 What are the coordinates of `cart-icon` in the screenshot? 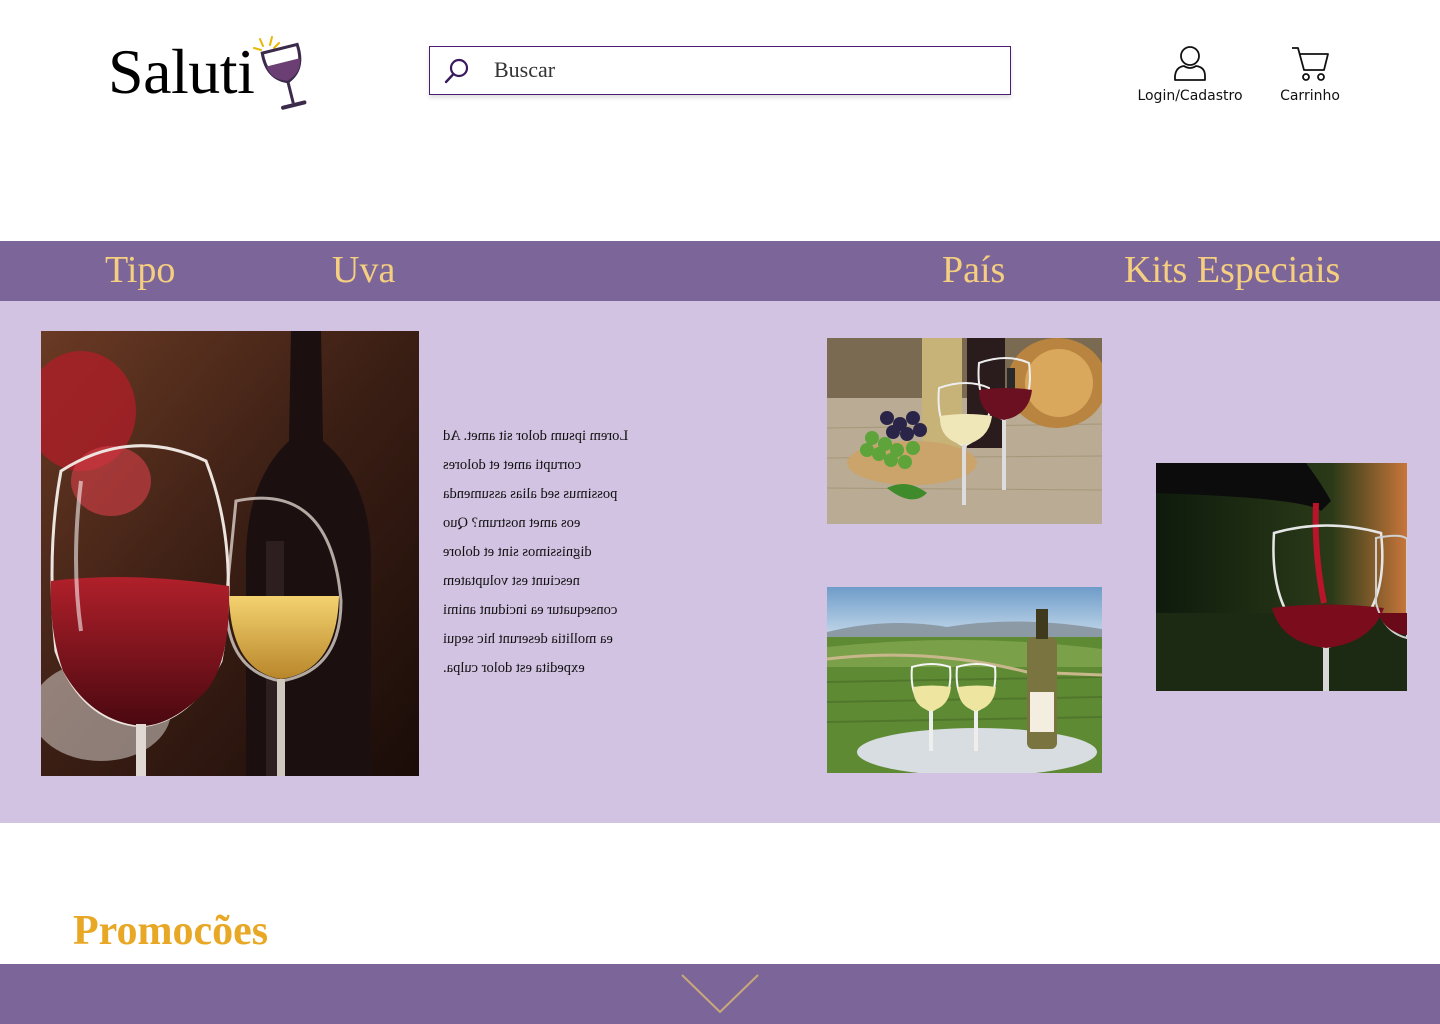 It's located at (1310, 64).